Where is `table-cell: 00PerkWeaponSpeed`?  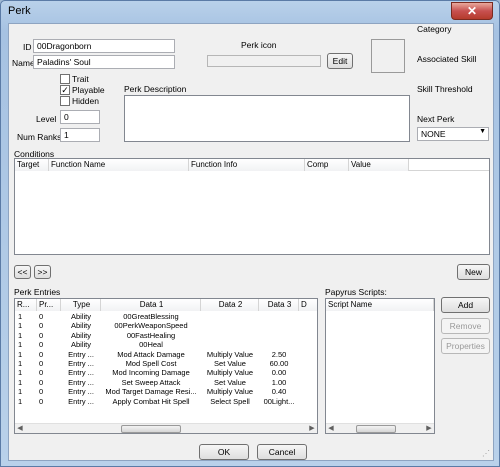
table-cell: 00PerkWeaponSpeed is located at coordinates (151, 326).